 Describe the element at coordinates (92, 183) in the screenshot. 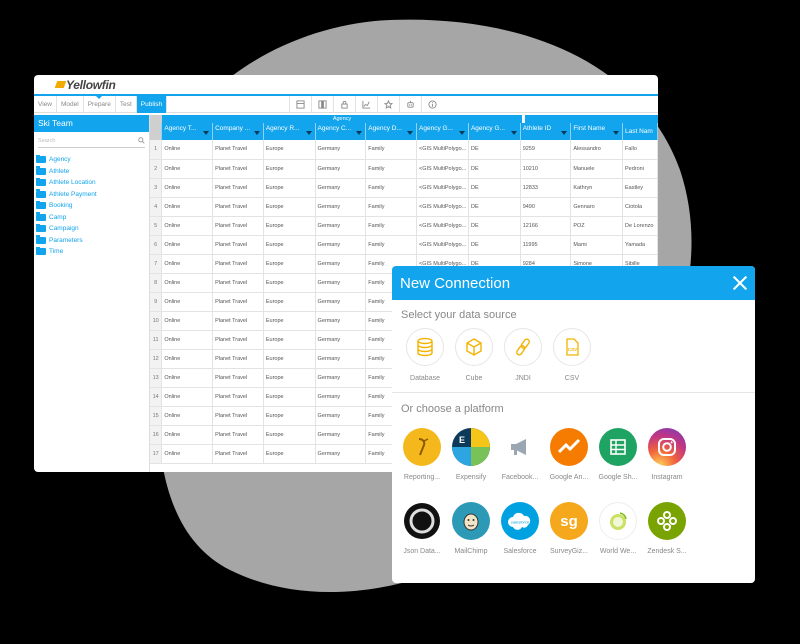

I see `sidebar-item-athlete-location: Athlete Location` at that location.